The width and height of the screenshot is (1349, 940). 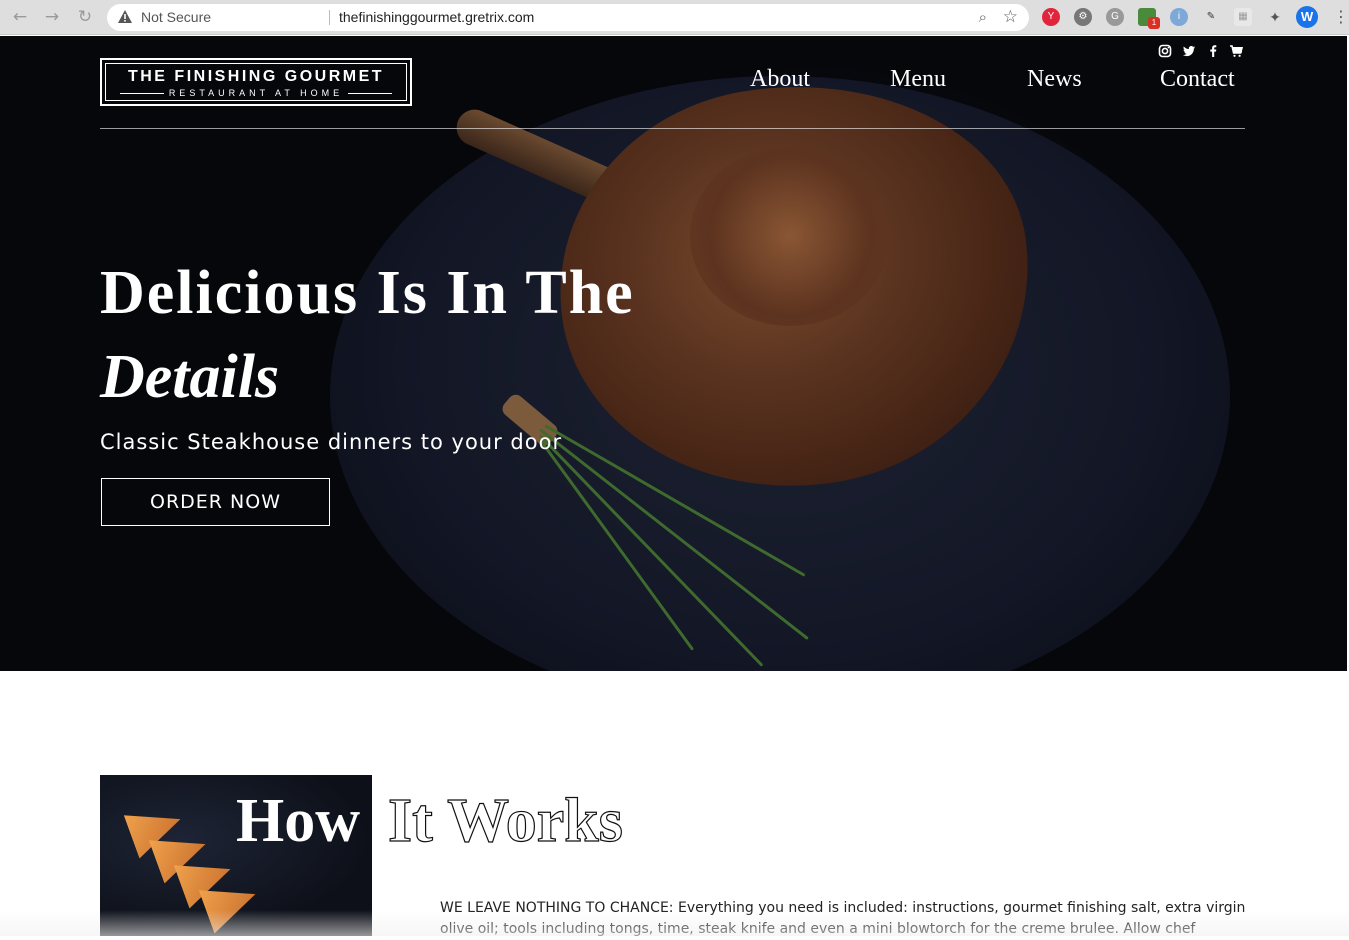 I want to click on reload-icon: ↻, so click(x=85, y=17).